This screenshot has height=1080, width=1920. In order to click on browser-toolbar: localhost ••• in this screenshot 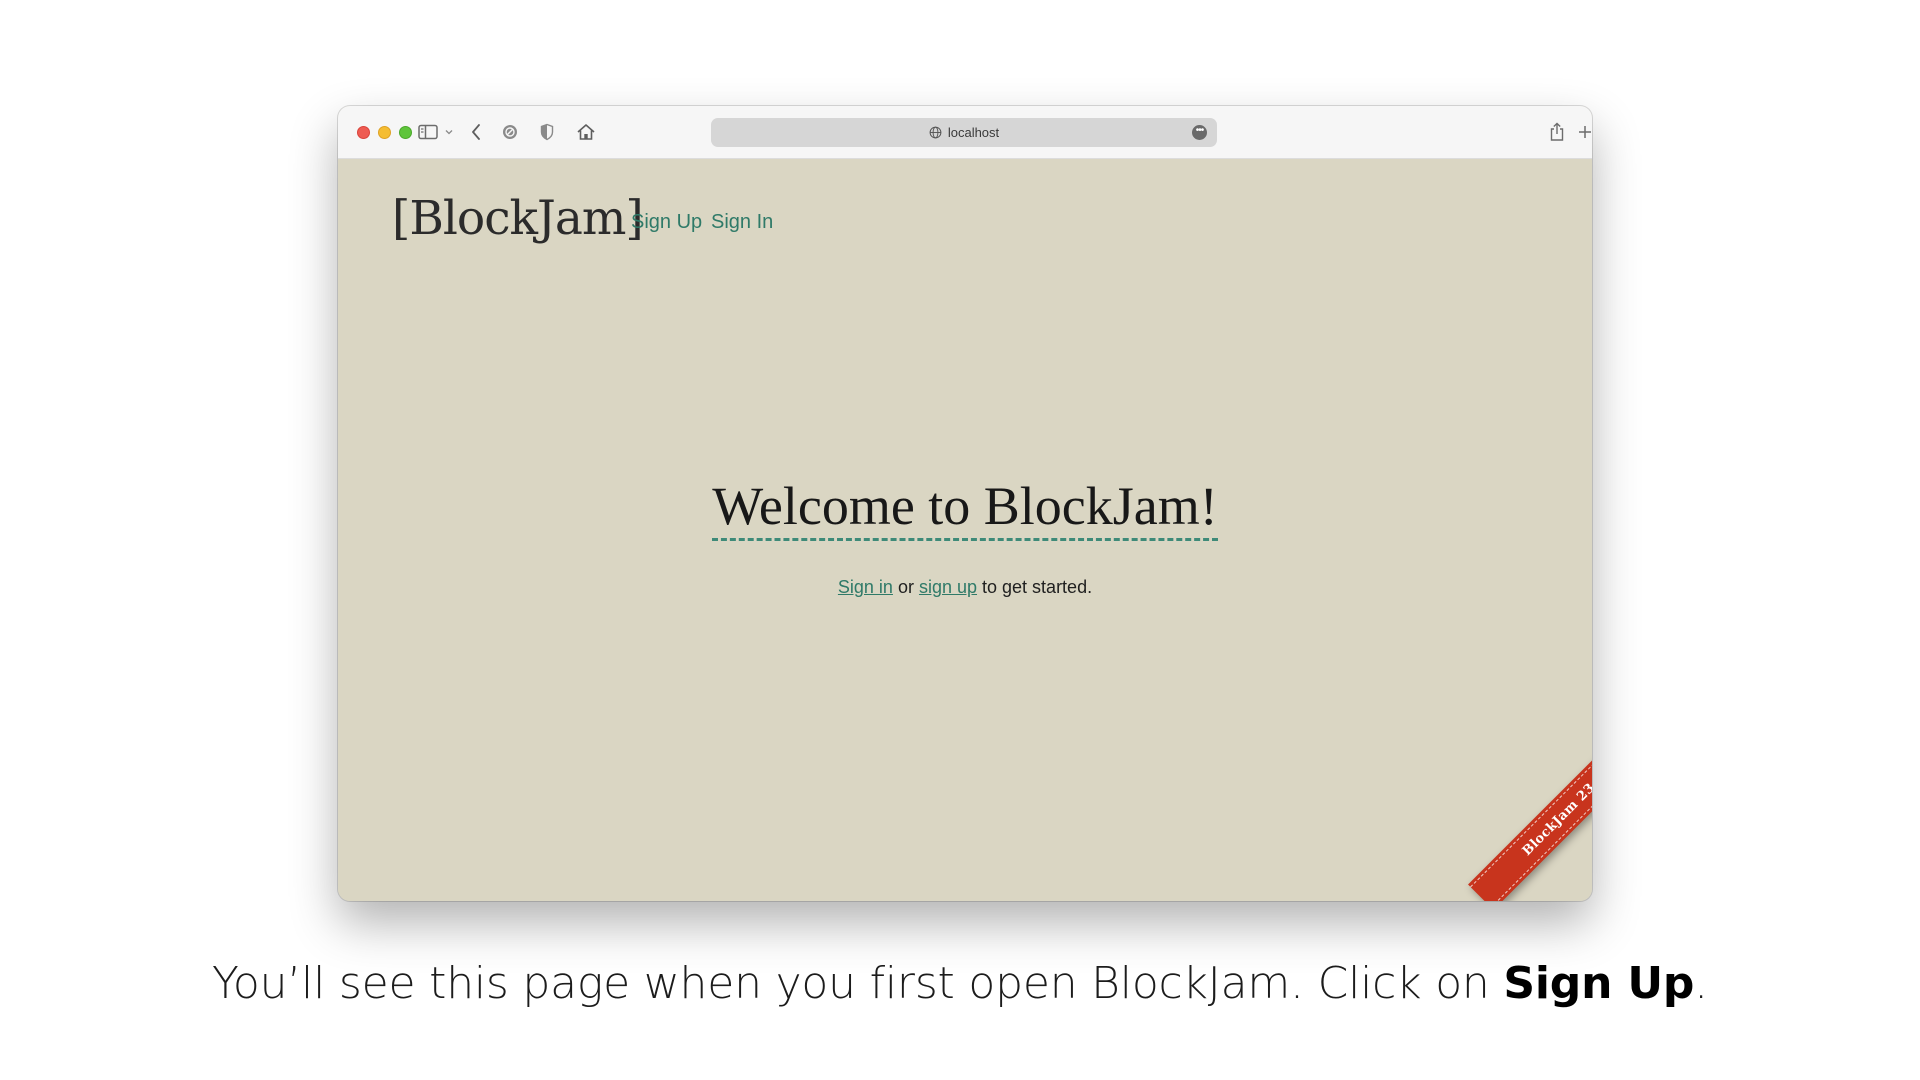, I will do `click(965, 132)`.